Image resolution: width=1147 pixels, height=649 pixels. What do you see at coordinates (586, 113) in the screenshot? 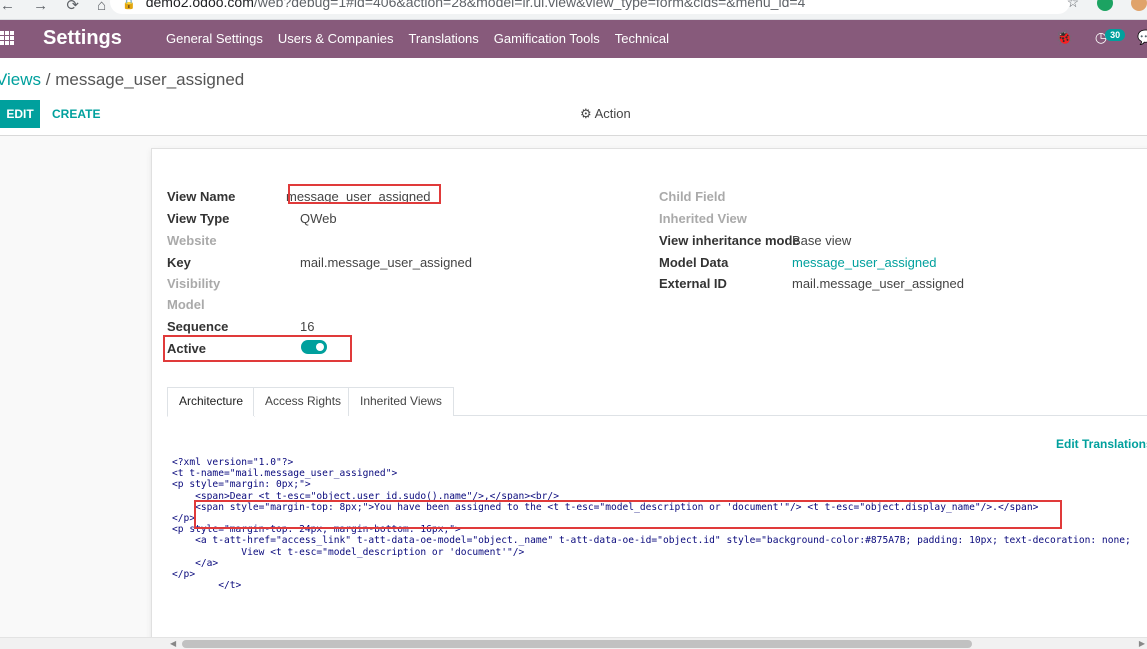
I see `gear-icon: ⚙` at bounding box center [586, 113].